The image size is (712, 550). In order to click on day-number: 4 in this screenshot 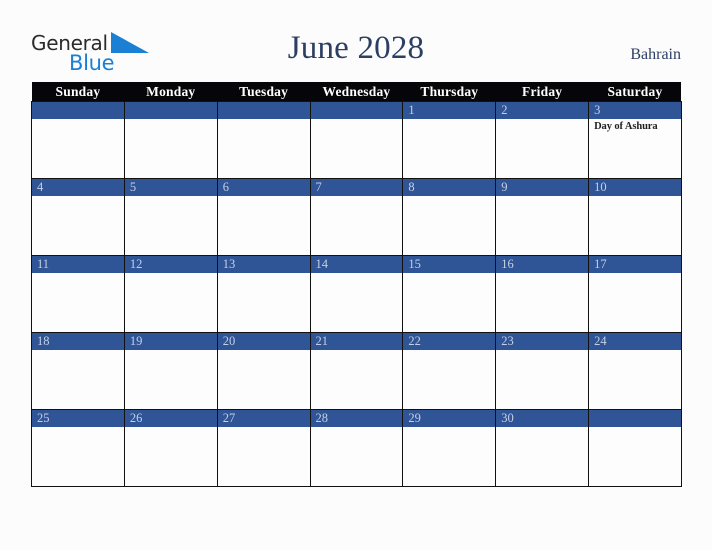, I will do `click(78, 187)`.